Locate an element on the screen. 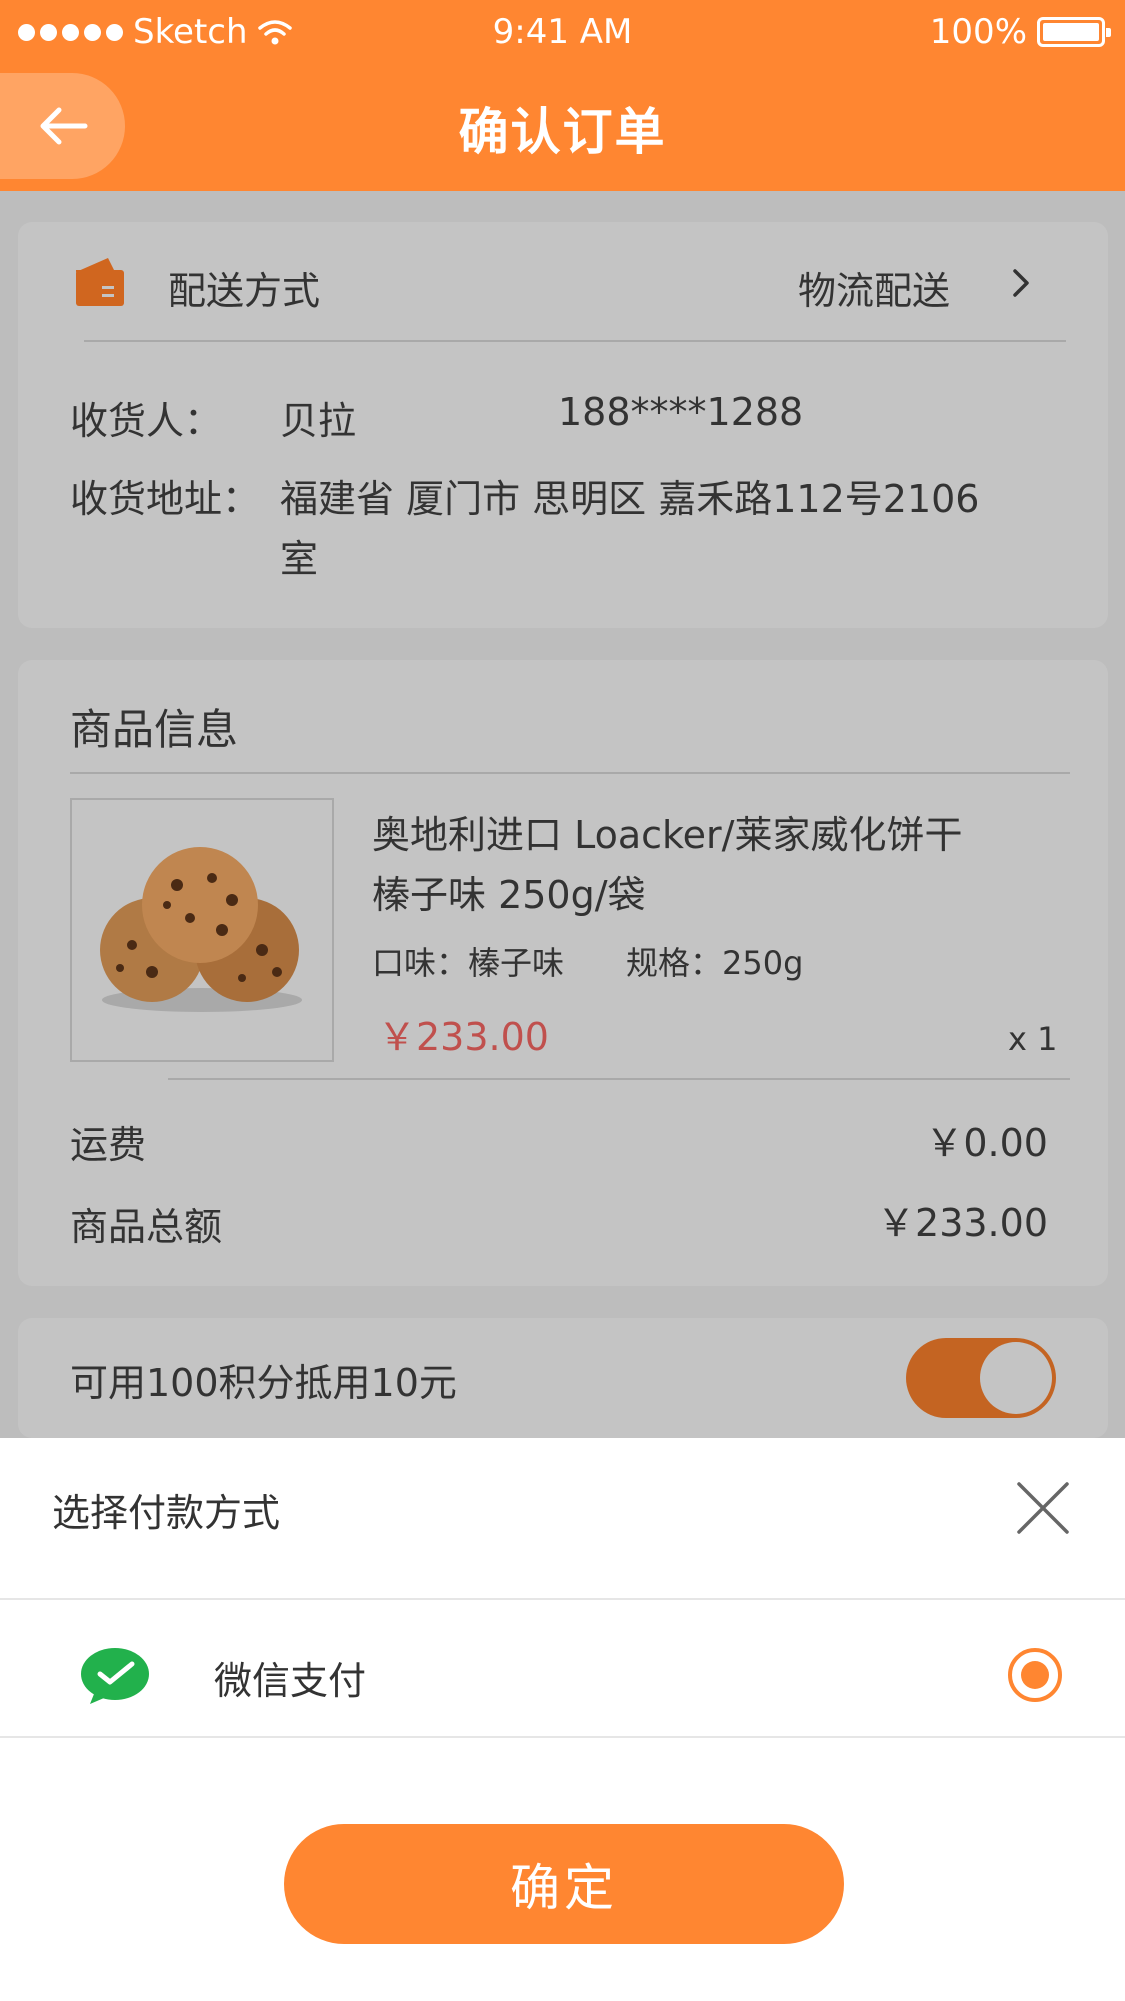 The height and width of the screenshot is (2001, 1125). shipping-value: ￥0.00 is located at coordinates (986, 1143).